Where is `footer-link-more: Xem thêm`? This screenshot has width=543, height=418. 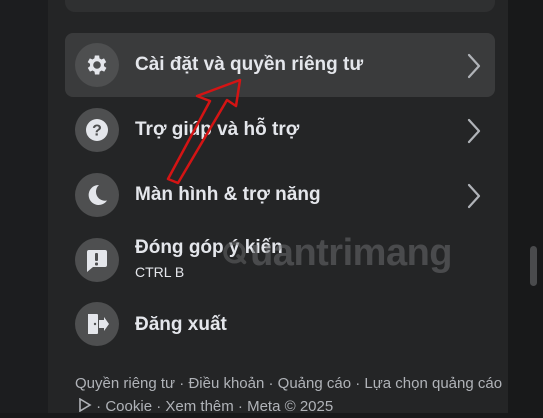
footer-link-more: Xem thêm is located at coordinates (199, 406).